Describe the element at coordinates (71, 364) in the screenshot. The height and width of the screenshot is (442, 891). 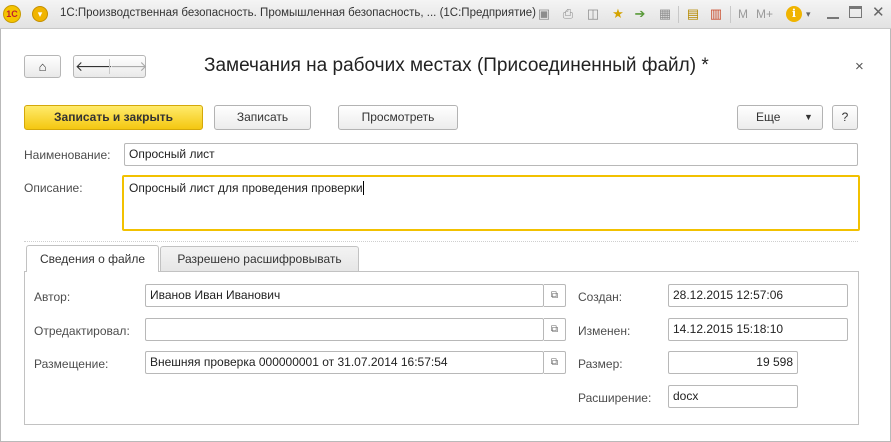
I see `location-label: Размещение:` at that location.